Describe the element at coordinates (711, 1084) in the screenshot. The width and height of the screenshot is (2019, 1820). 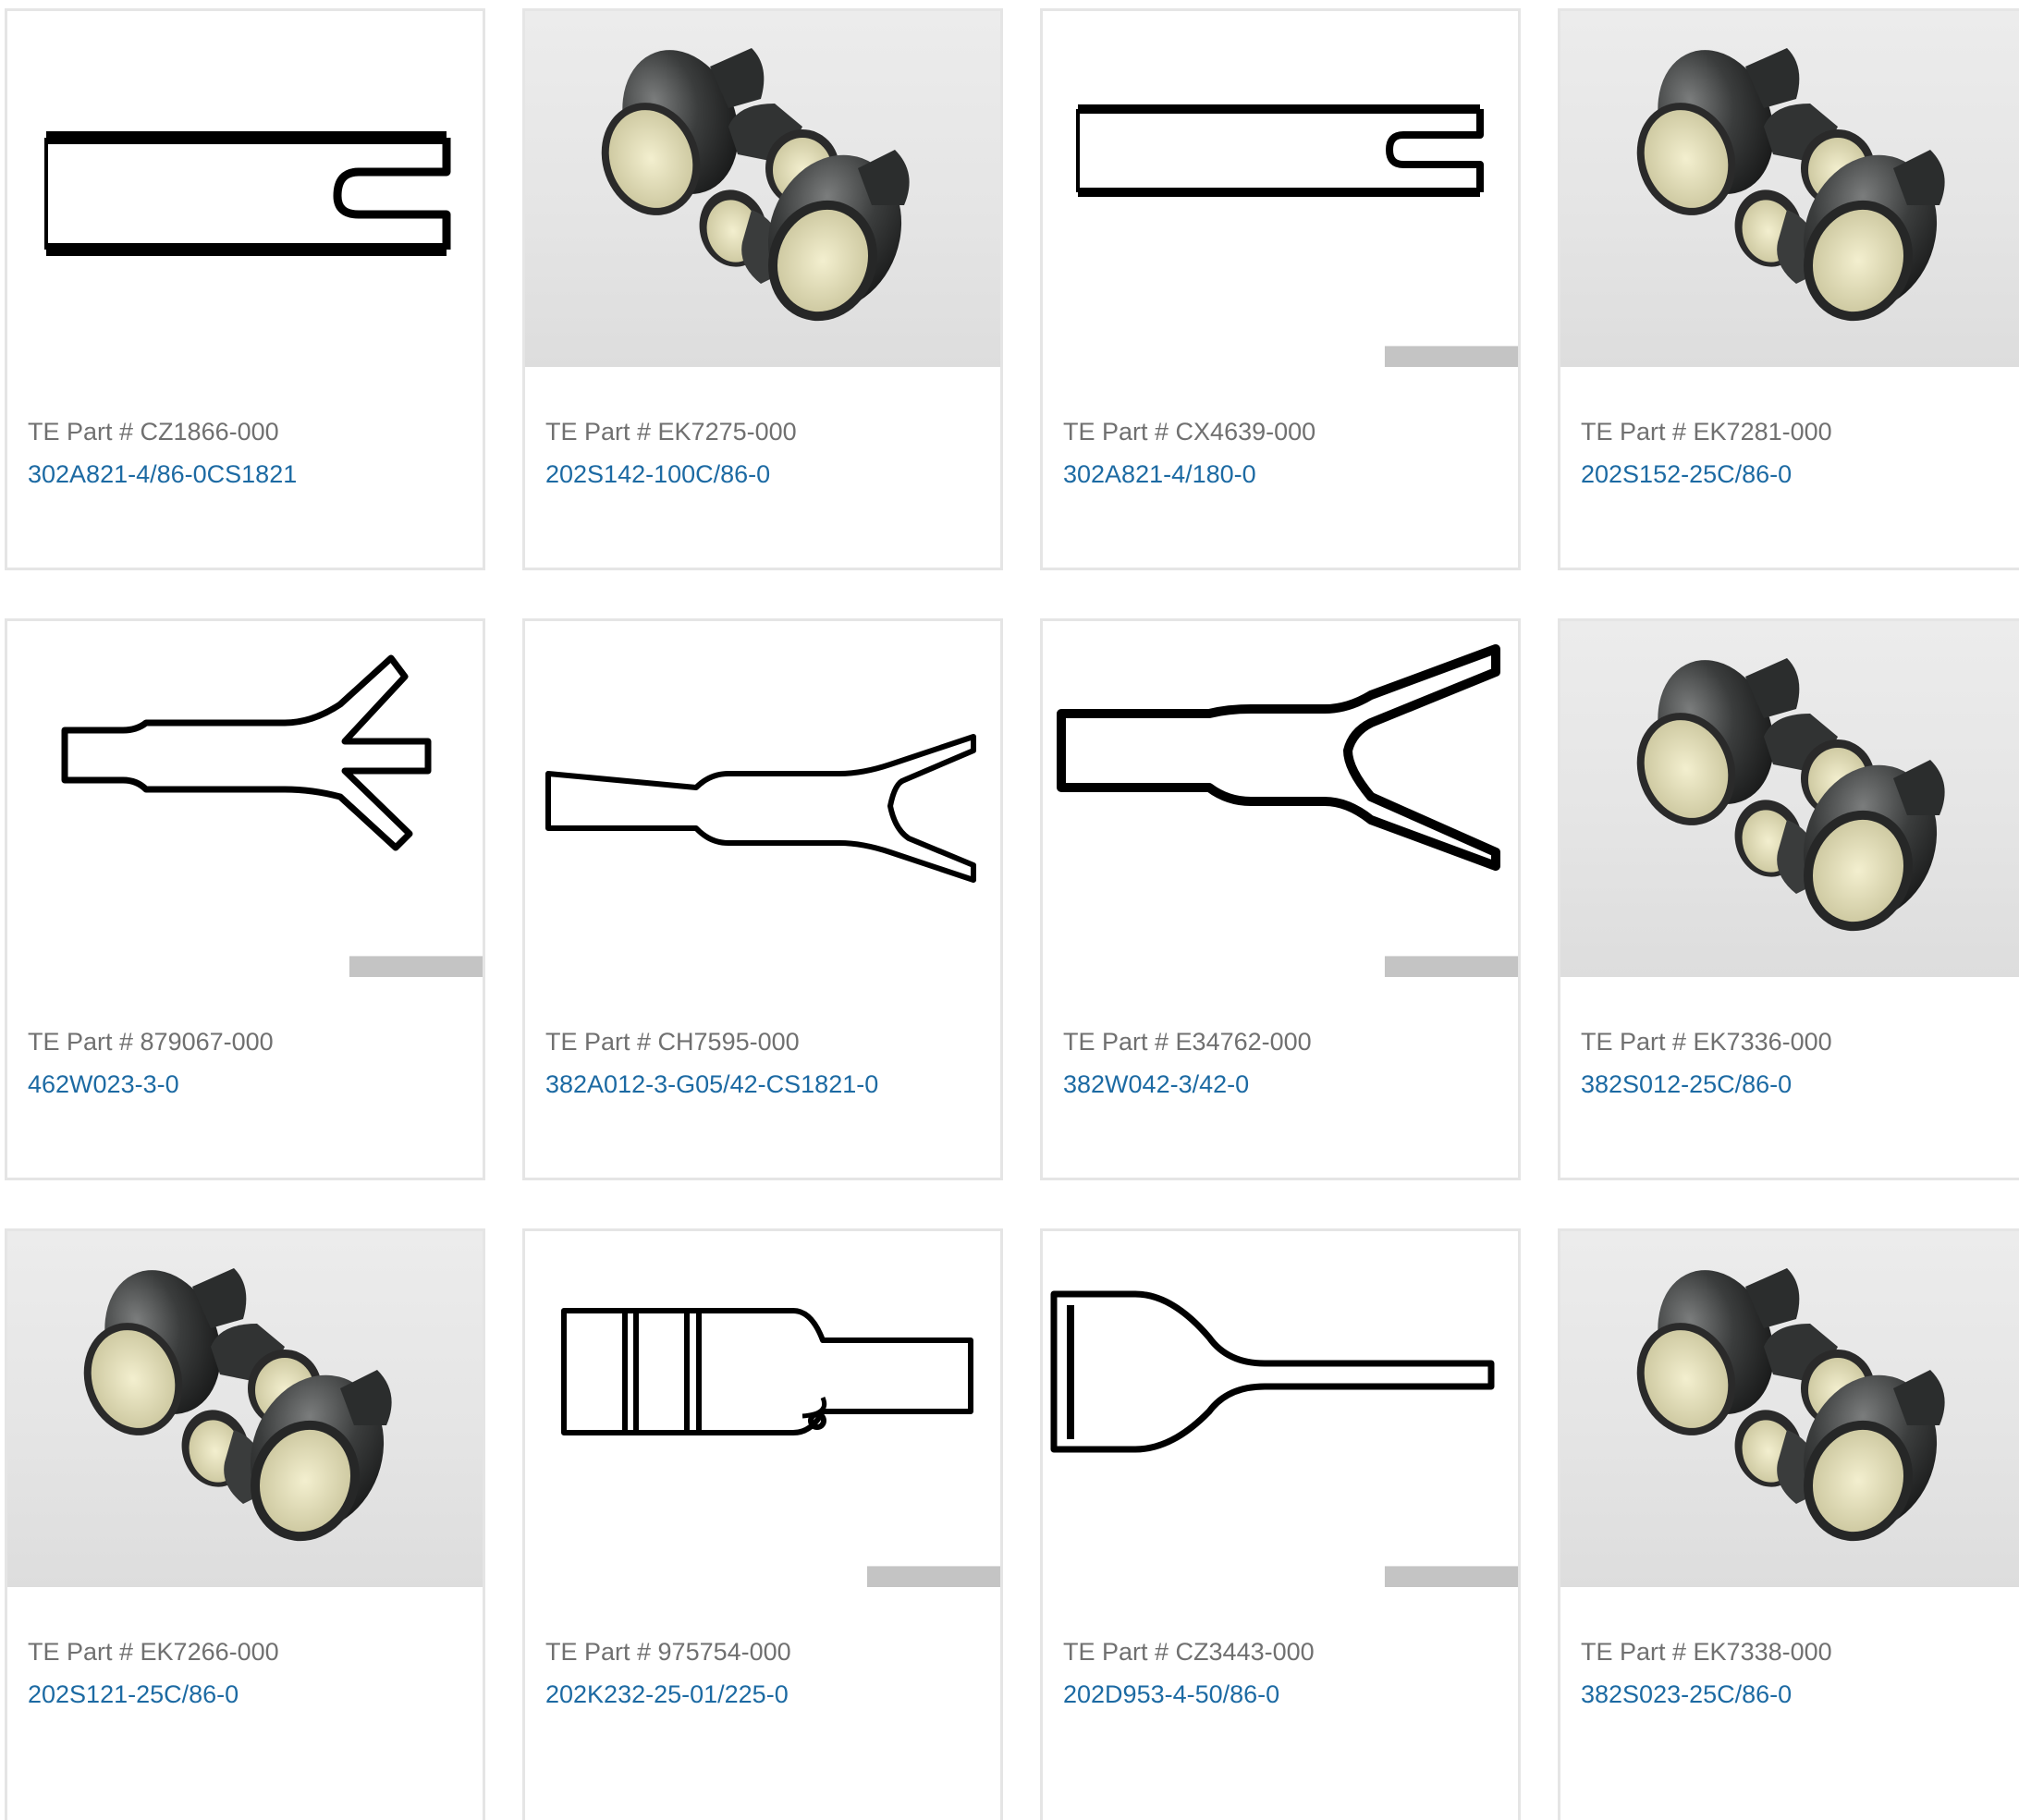
I see `product-link: 382A012-3-G05/42-CS1821-0` at that location.